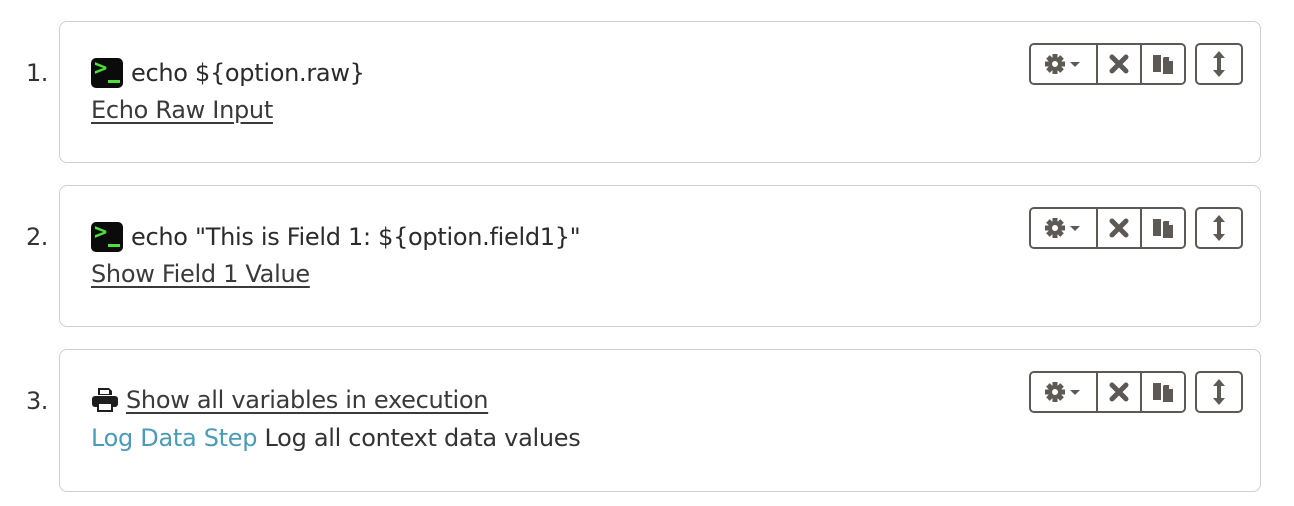 This screenshot has width=1294, height=506. Describe the element at coordinates (174, 438) in the screenshot. I see `plugin-name: Log Data Step` at that location.